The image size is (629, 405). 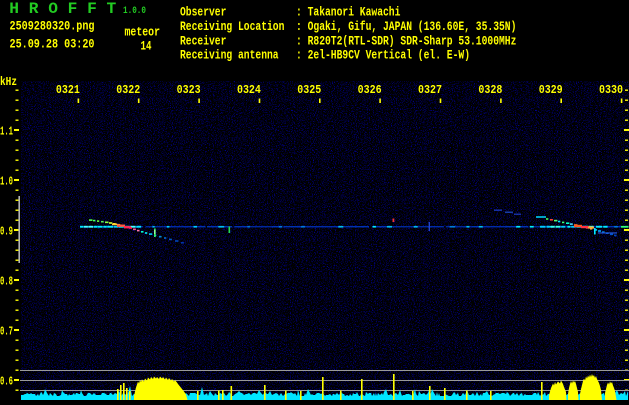 I want to click on svg-text: 0328, so click(x=490, y=90).